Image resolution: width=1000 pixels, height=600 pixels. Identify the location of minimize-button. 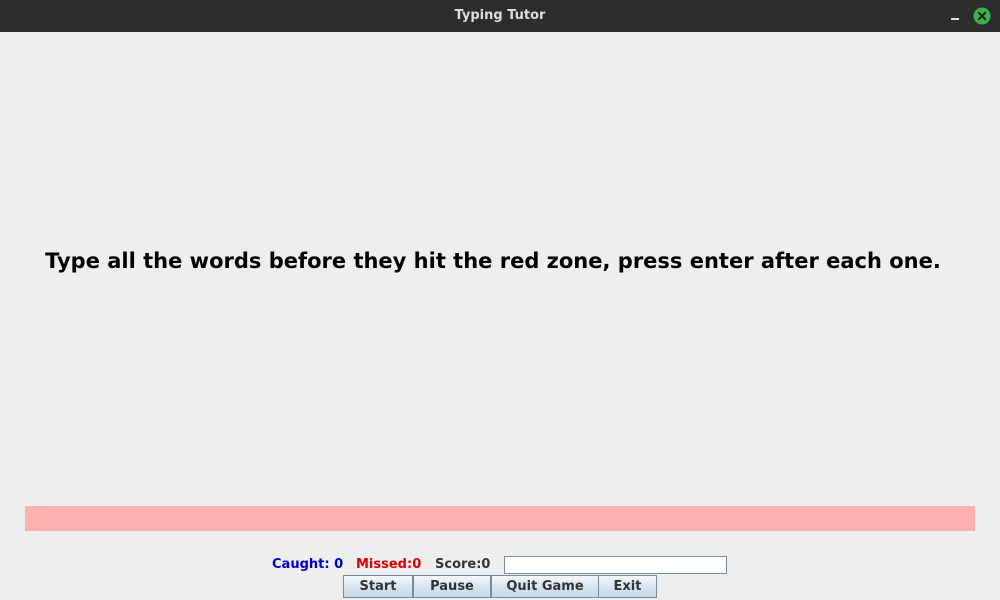
(955, 16).